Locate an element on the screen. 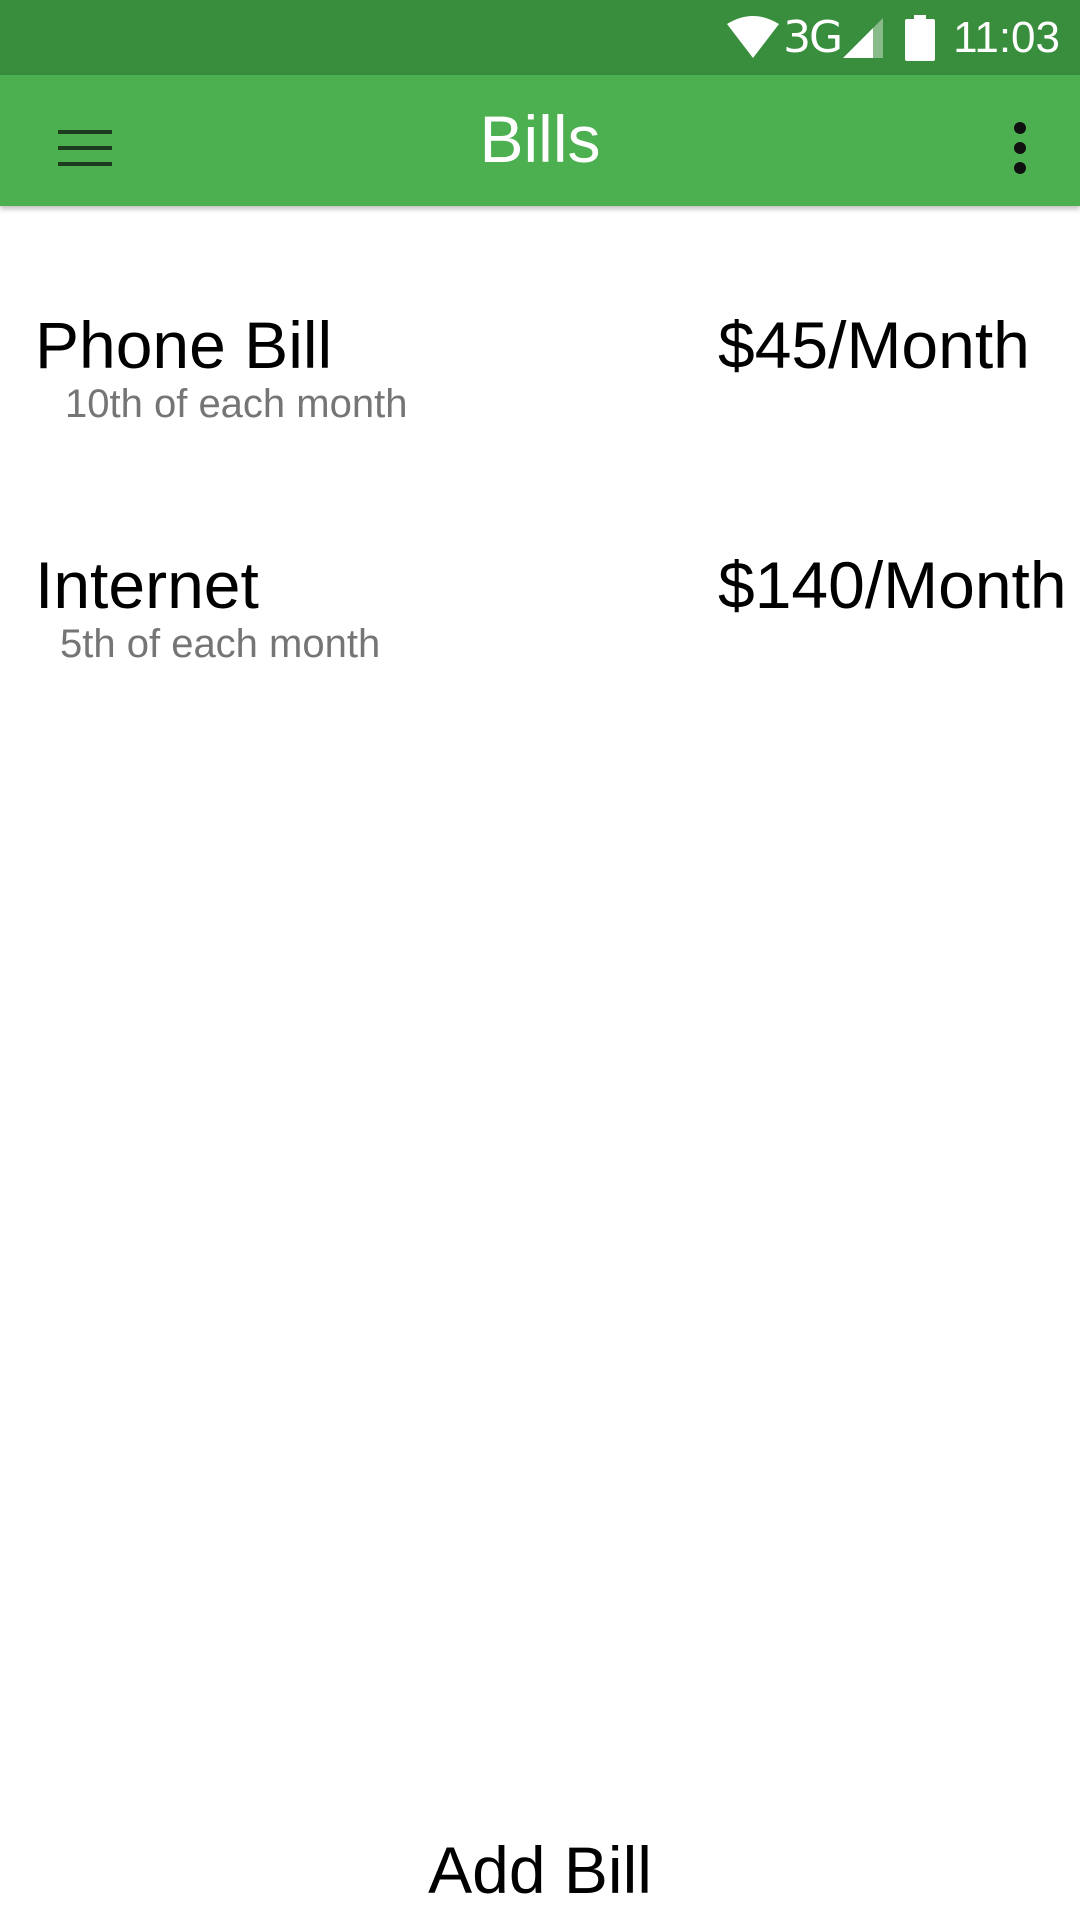  overflow-menu-button is located at coordinates (1020, 150).